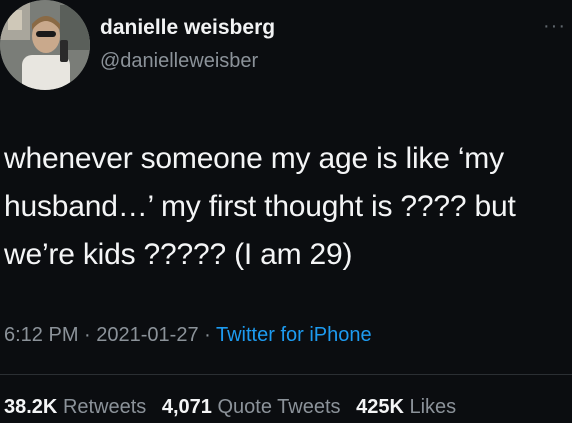  What do you see at coordinates (380, 407) in the screenshot?
I see `likes-count: 425K` at bounding box center [380, 407].